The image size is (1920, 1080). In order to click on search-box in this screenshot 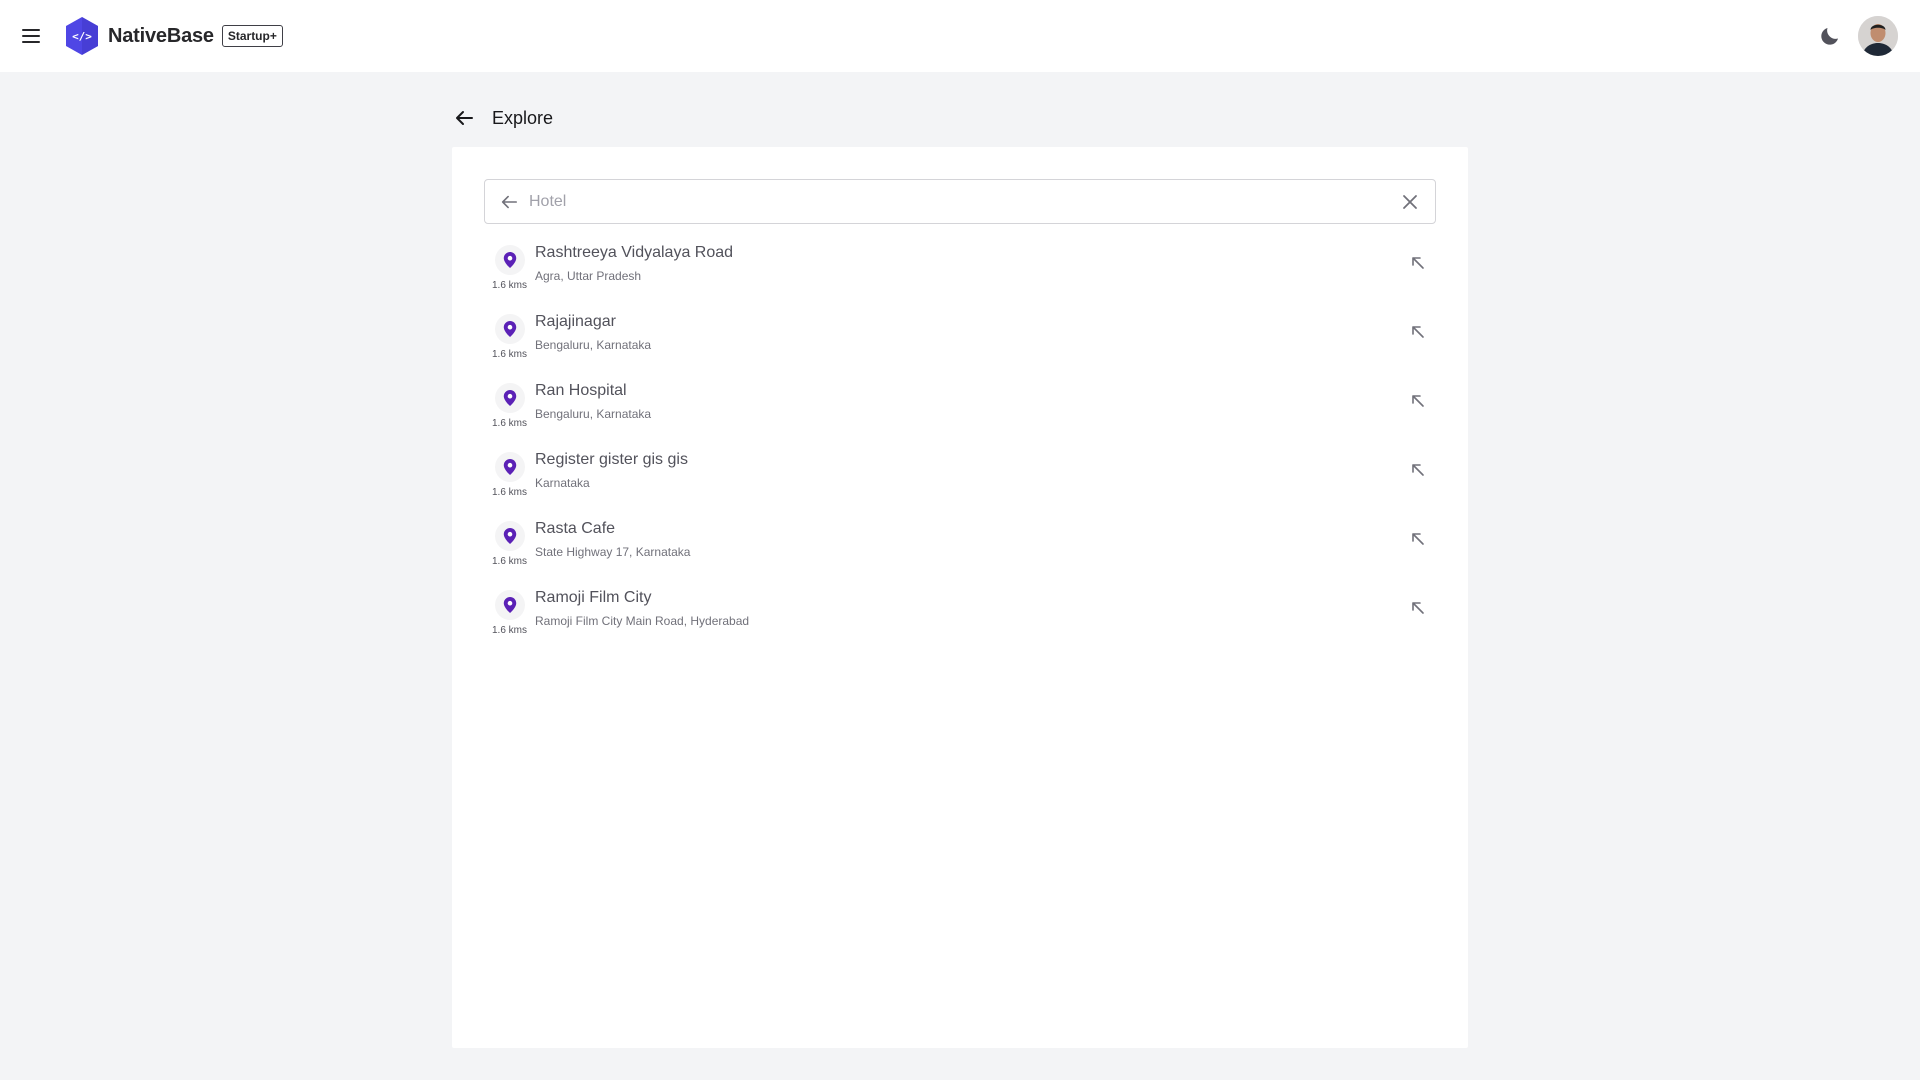, I will do `click(960, 201)`.